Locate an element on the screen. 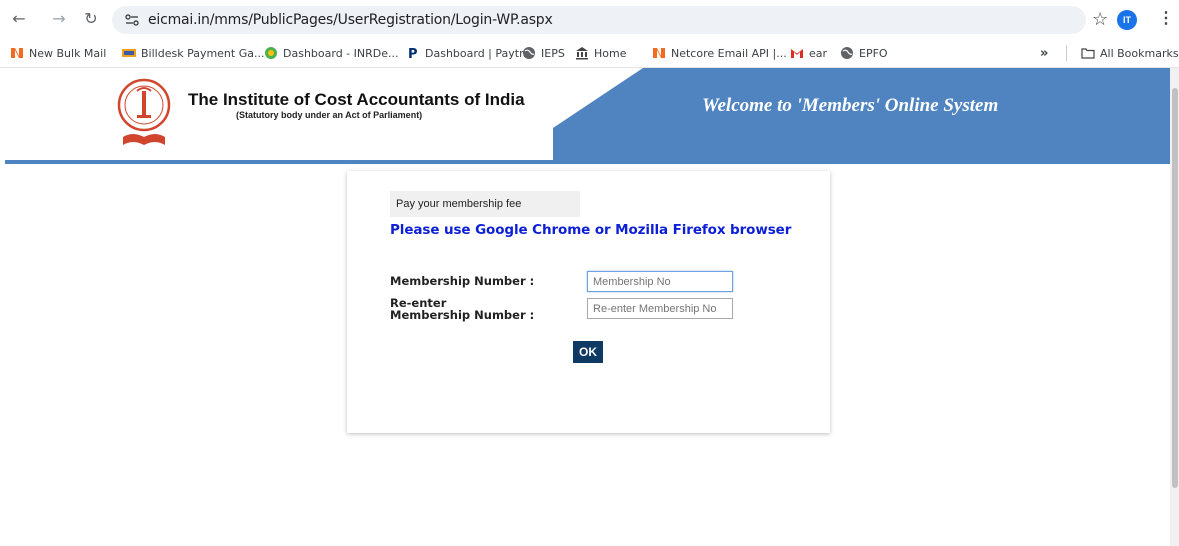  bookmark-item: P Dashboard | Paytm is located at coordinates (468, 53).